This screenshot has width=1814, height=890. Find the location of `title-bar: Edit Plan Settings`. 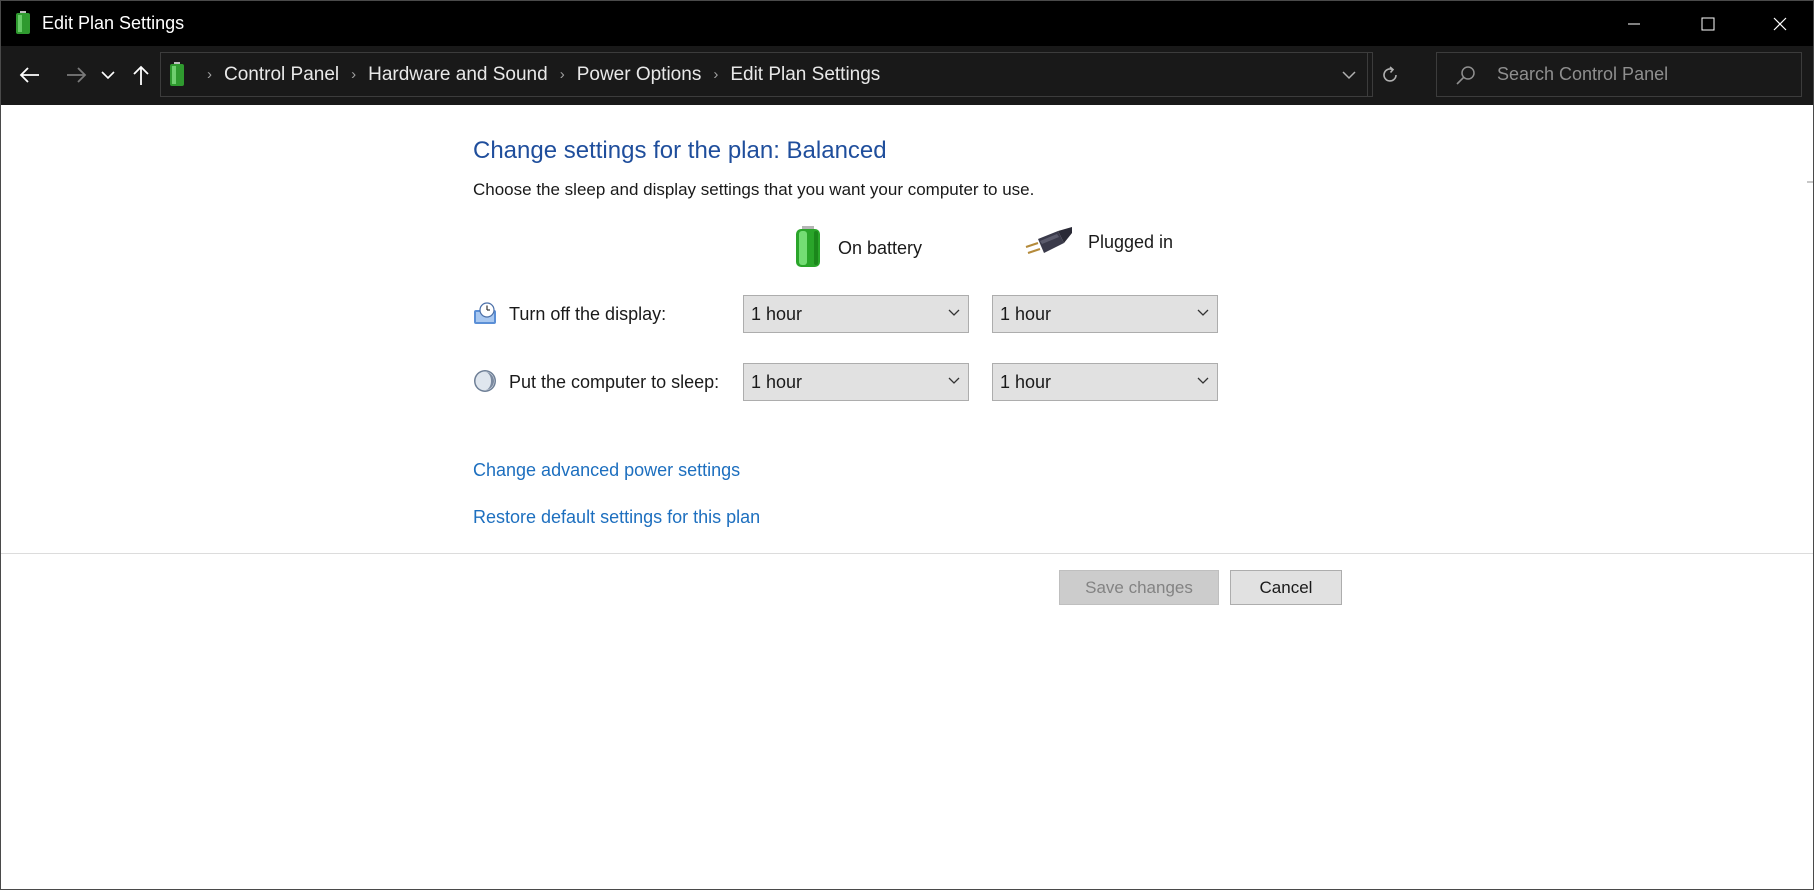

title-bar: Edit Plan Settings is located at coordinates (907, 23).